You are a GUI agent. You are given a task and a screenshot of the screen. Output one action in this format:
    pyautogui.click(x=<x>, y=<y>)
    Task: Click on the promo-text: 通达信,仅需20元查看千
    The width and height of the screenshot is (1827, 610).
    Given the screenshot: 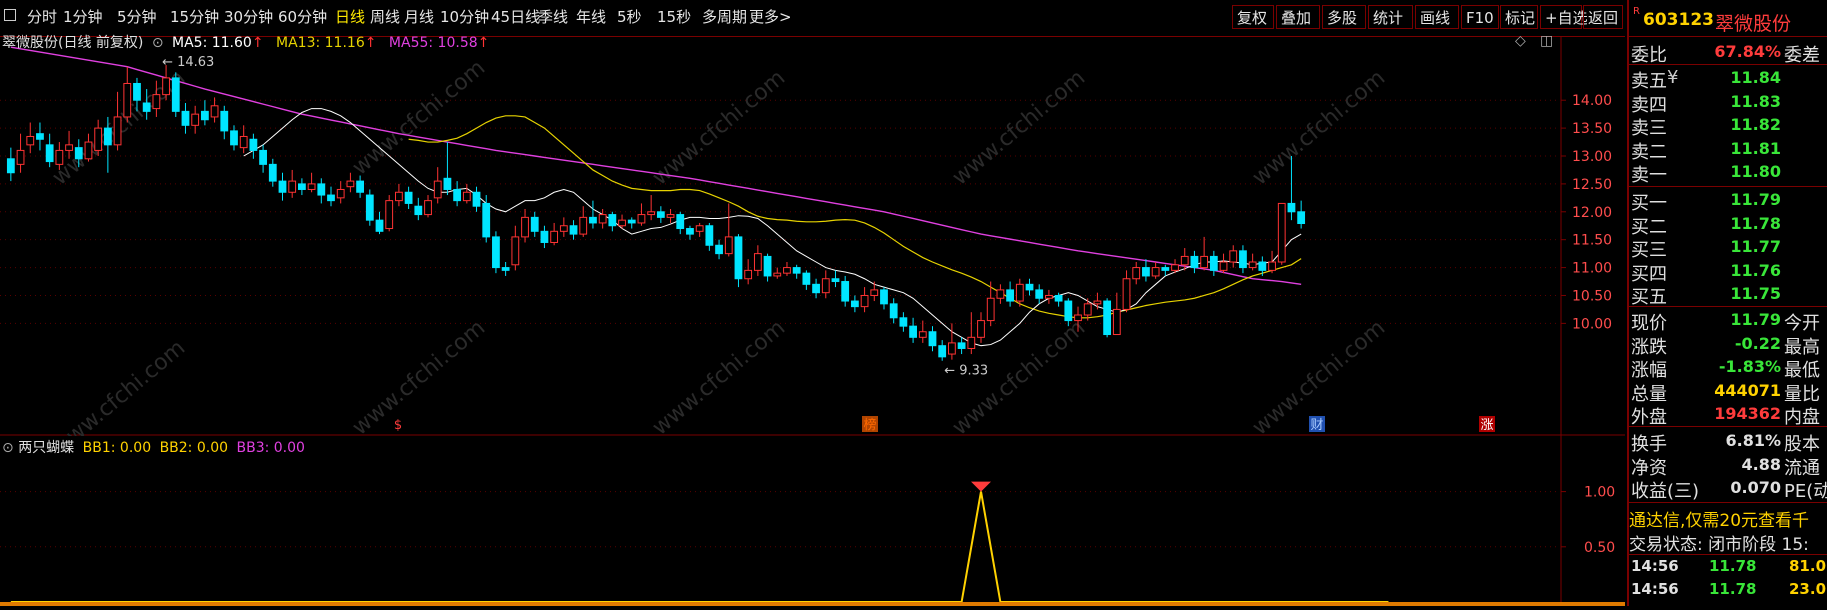 What is the action you would take?
    pyautogui.click(x=1728, y=518)
    